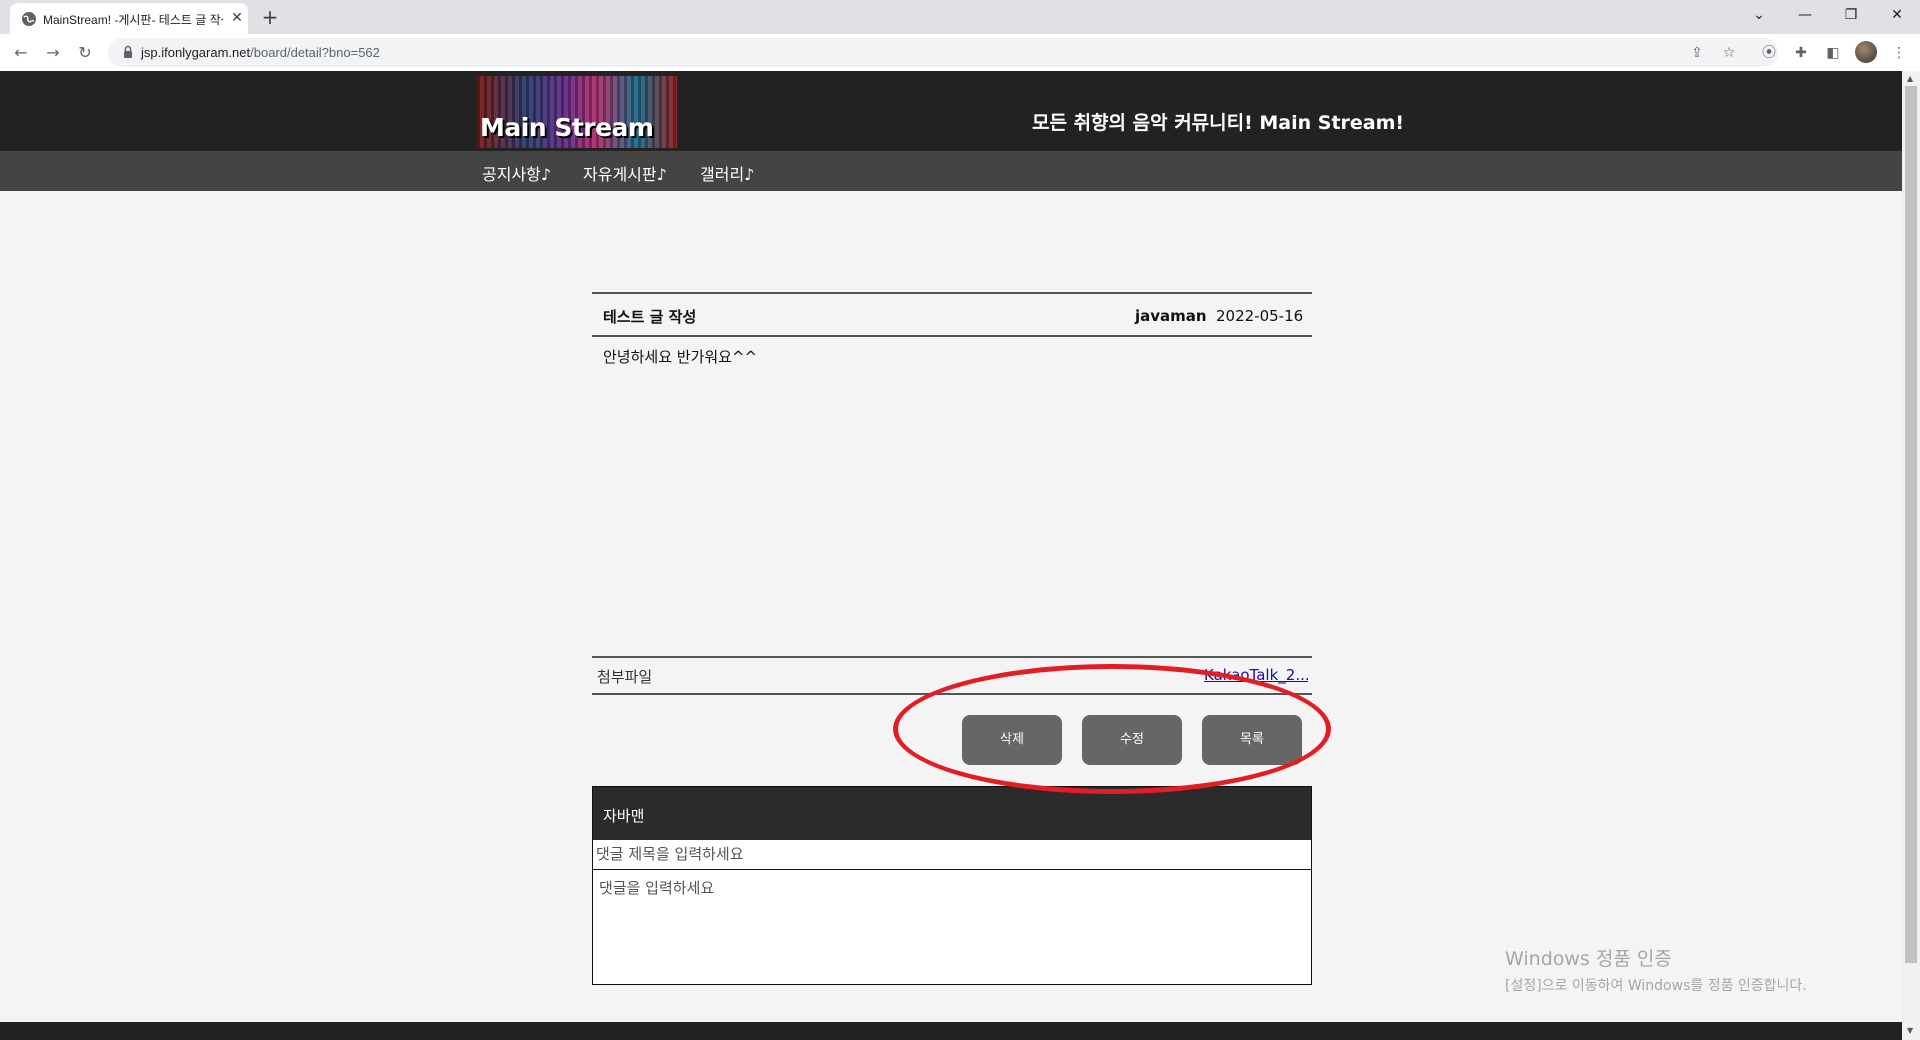 Image resolution: width=1920 pixels, height=1040 pixels. Describe the element at coordinates (1656, 986) in the screenshot. I see `watermark-subtitle: [설정]으로 이동하여 Windows를 정품 인증합니다.` at that location.